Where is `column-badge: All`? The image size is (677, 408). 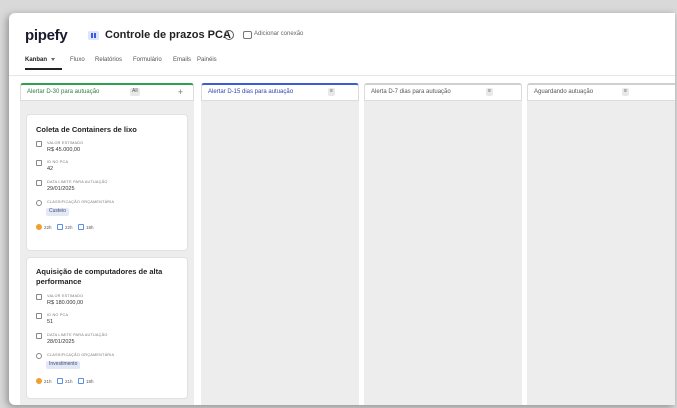 column-badge: All is located at coordinates (135, 92).